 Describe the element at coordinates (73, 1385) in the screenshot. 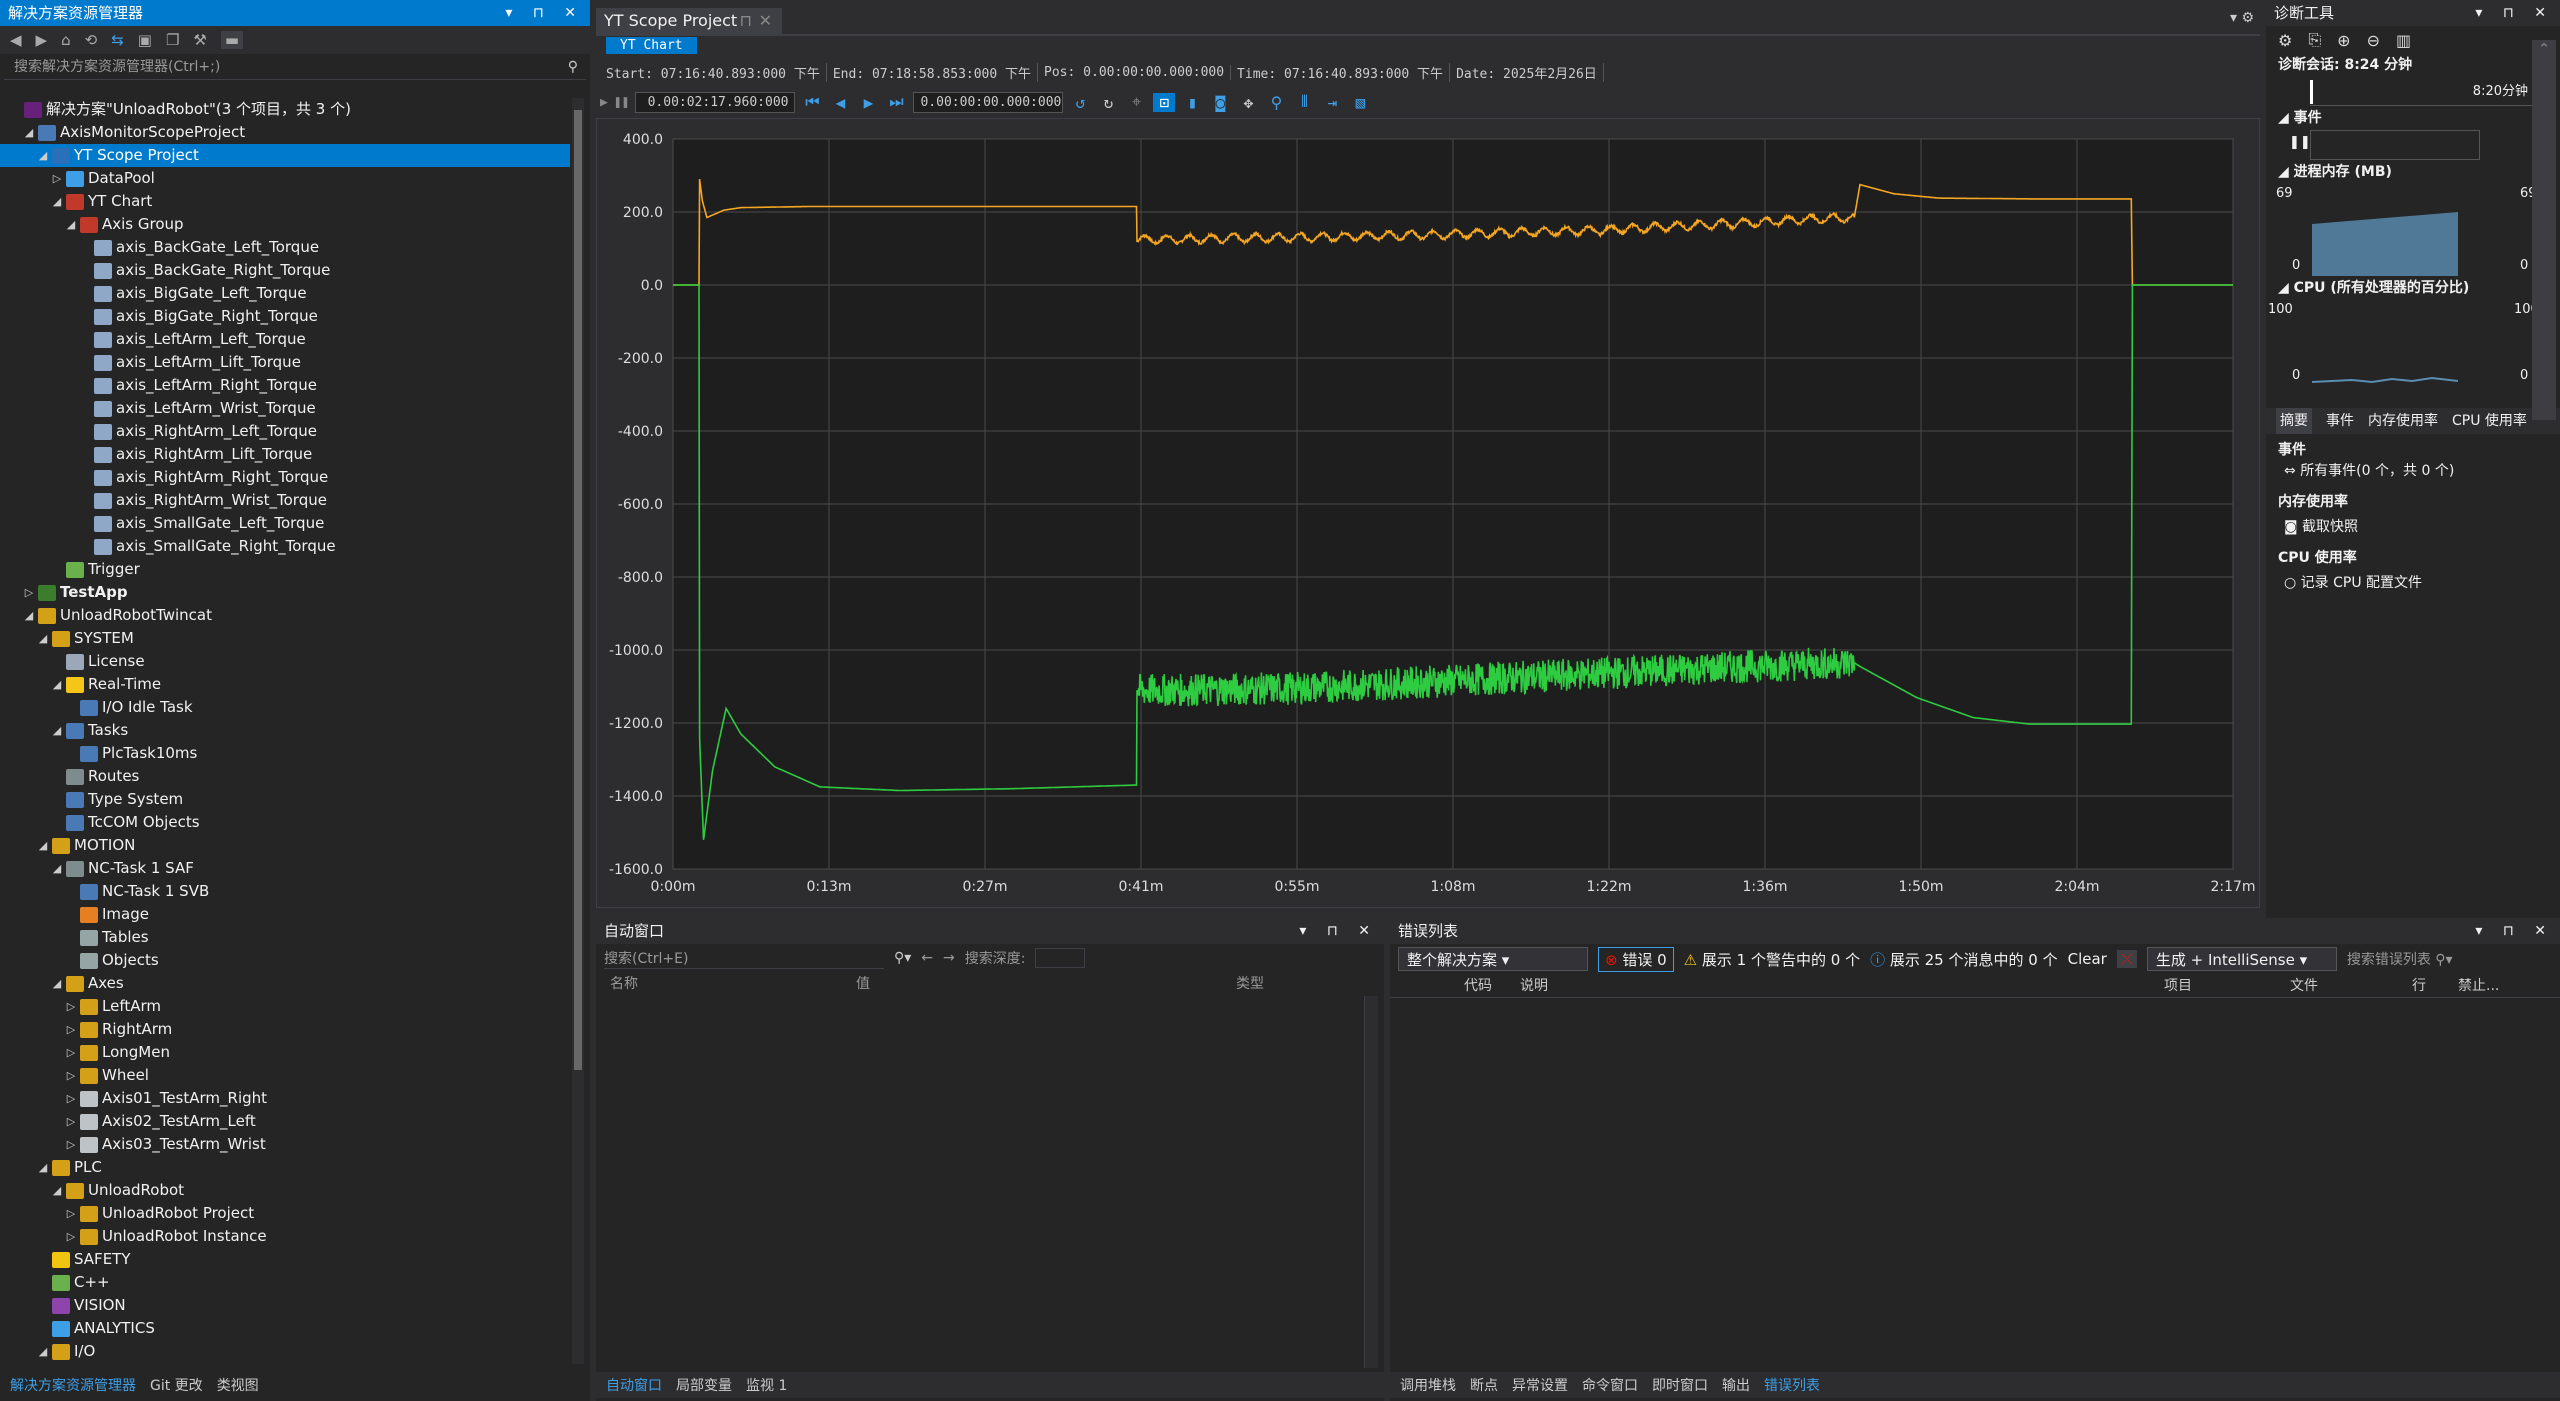

I see `tab-solution-explorer: 解决方案资源管理器` at that location.